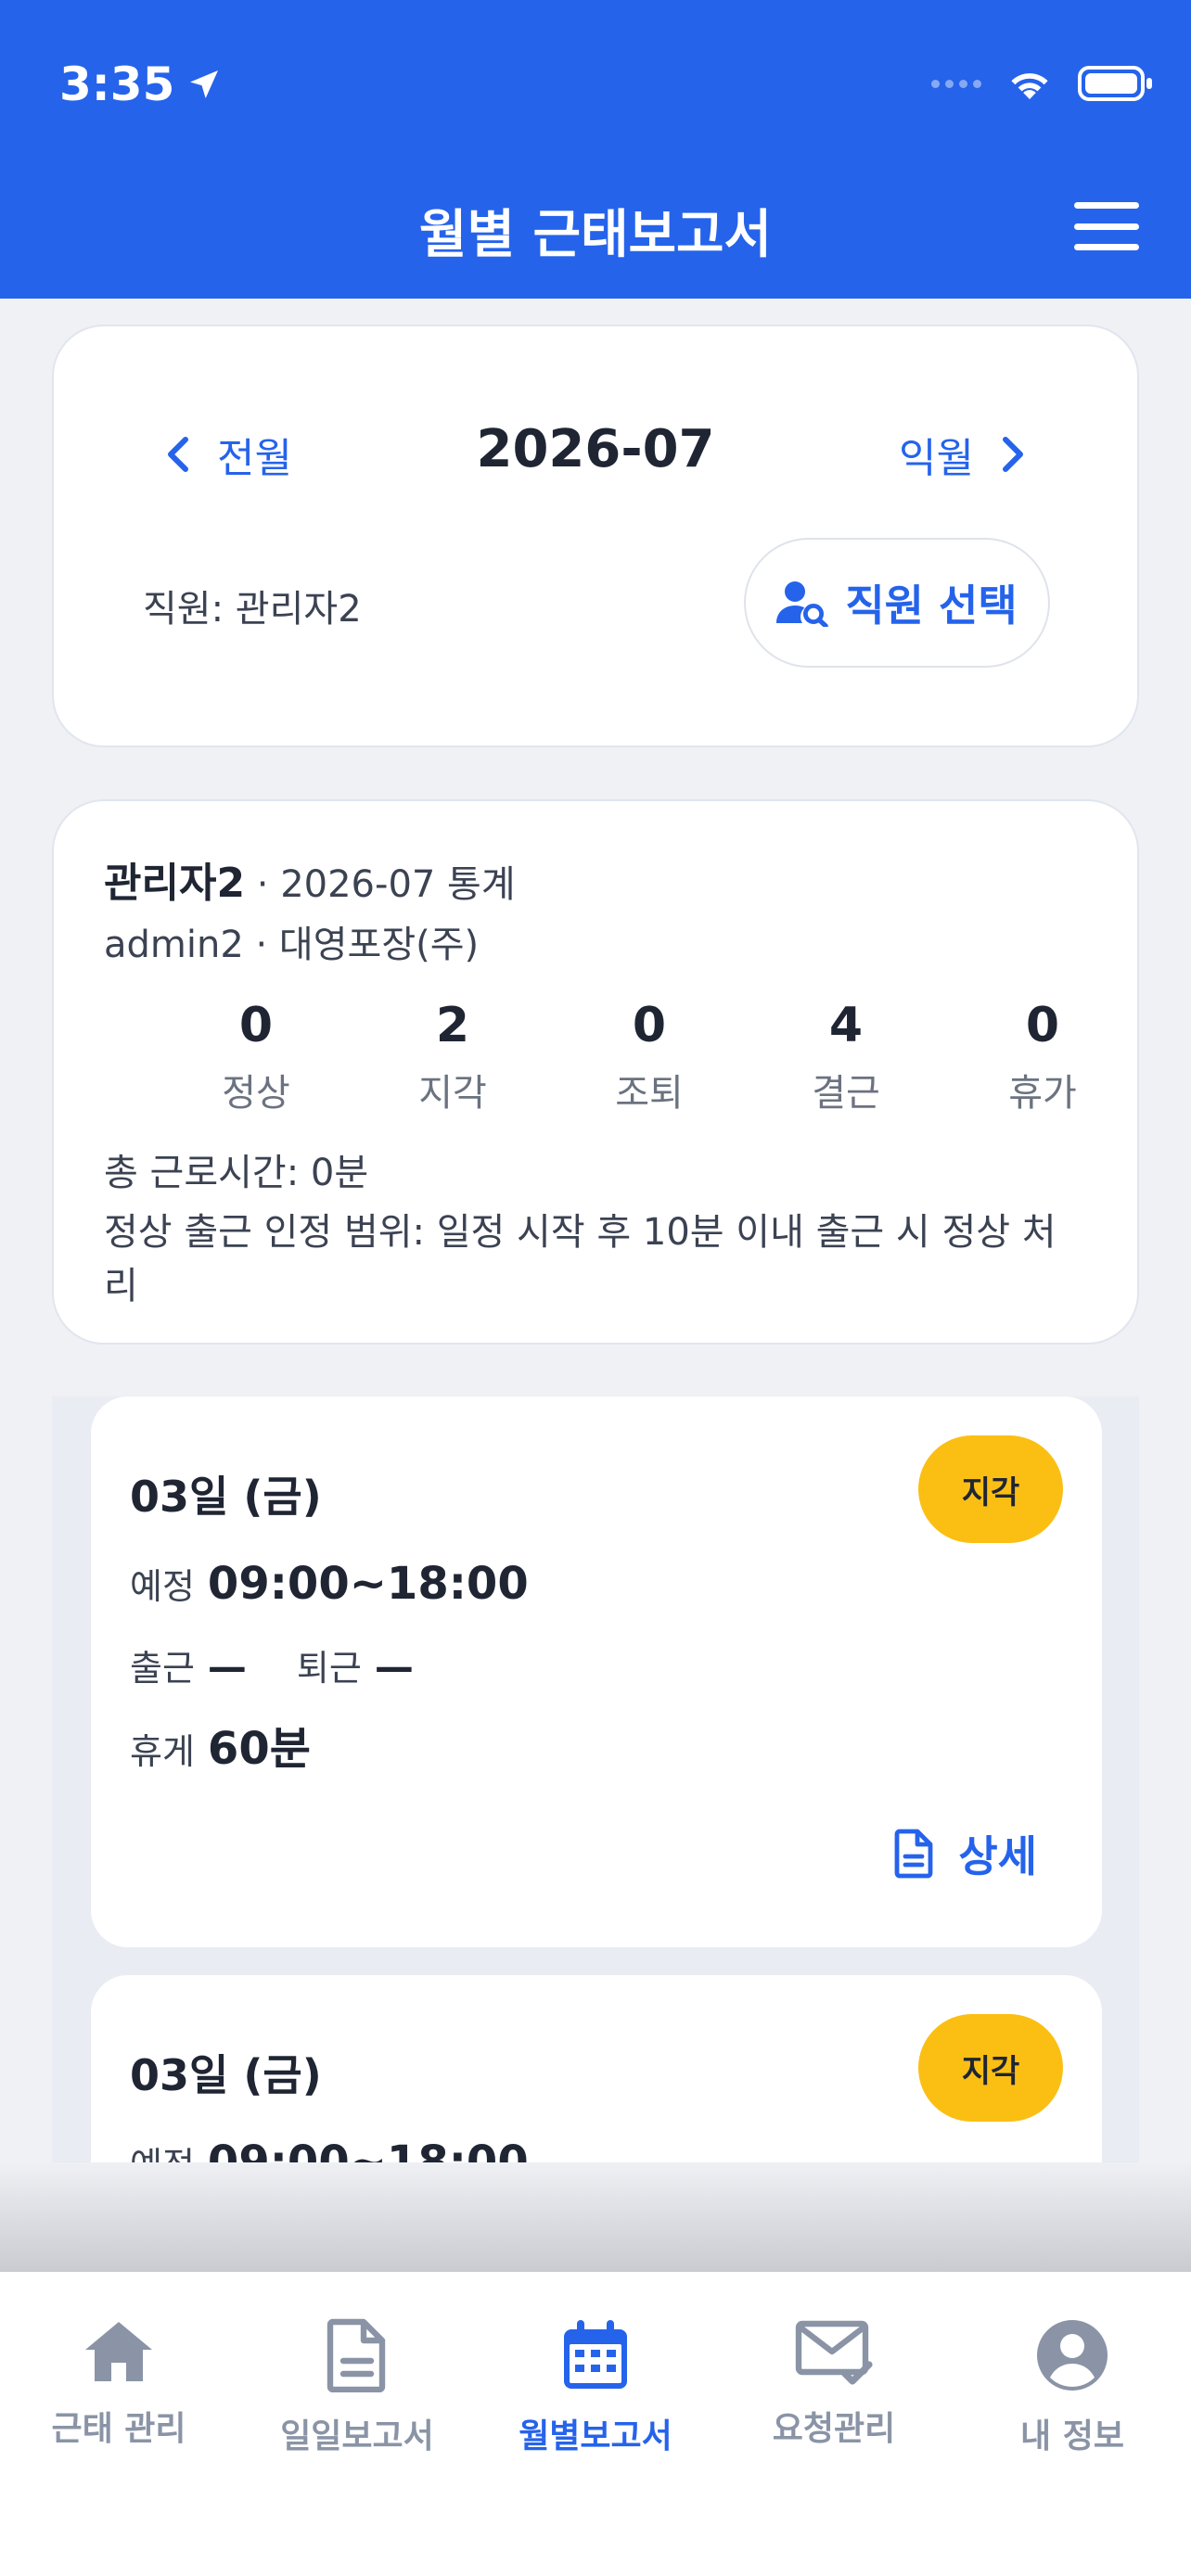 This screenshot has width=1191, height=2576. Describe the element at coordinates (1042, 1056) in the screenshot. I see `stat-vacation: 0 휴가` at that location.